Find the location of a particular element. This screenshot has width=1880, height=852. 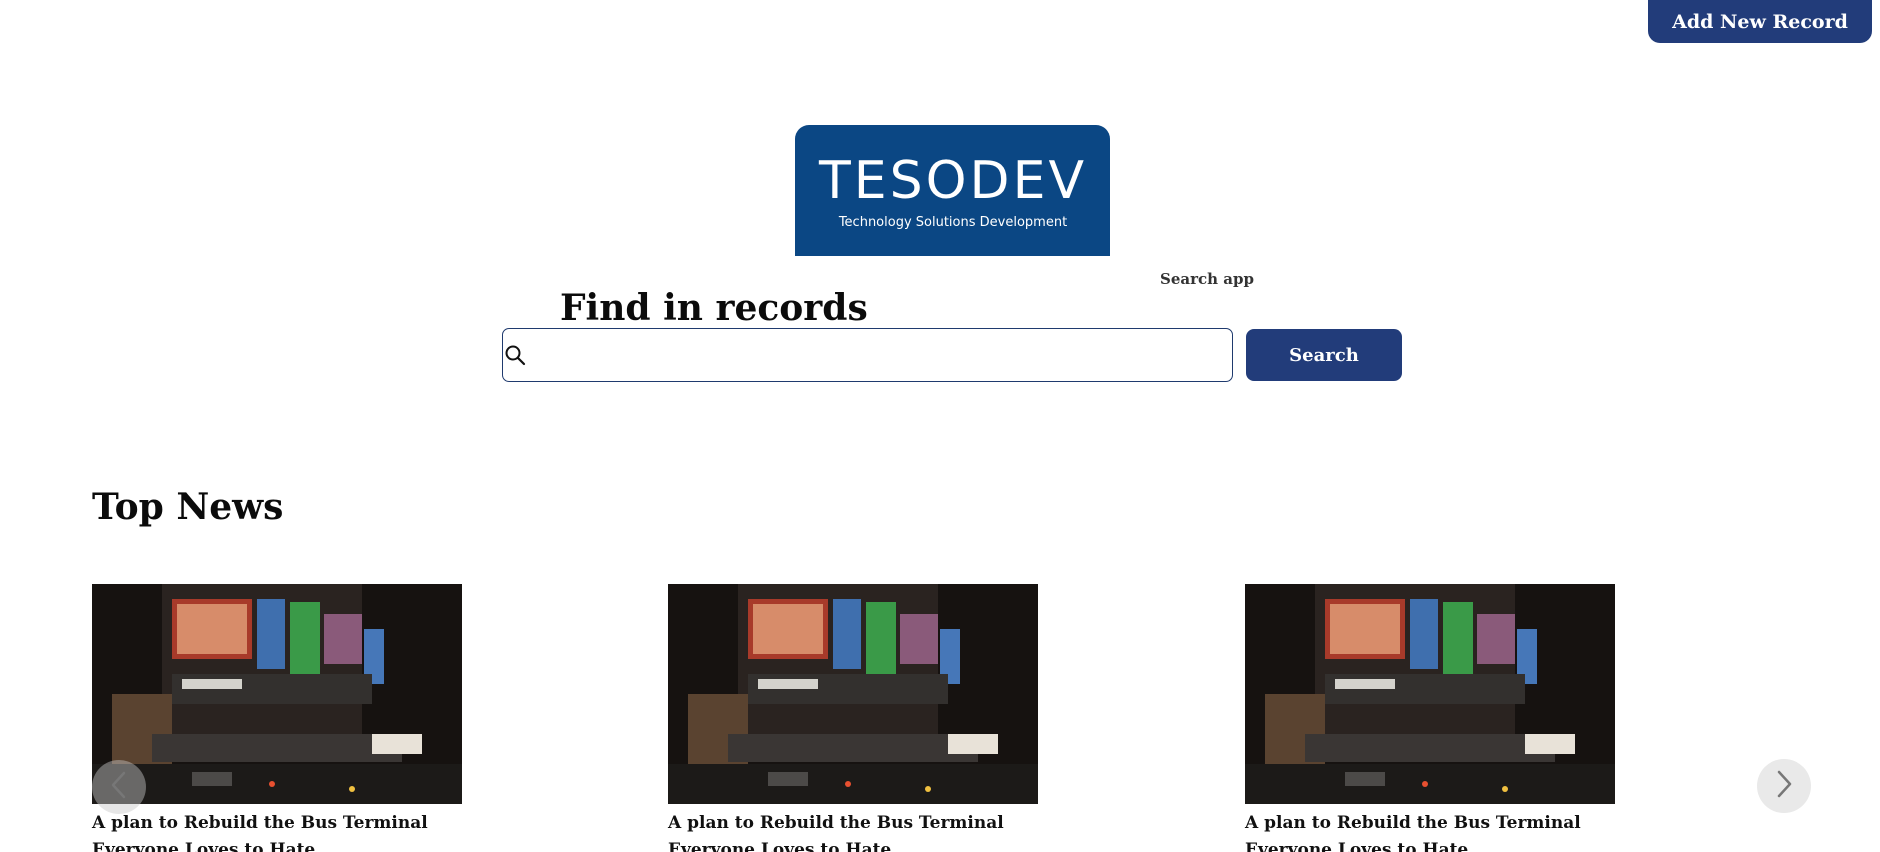

find-in-records-title: Find in records is located at coordinates (714, 308).